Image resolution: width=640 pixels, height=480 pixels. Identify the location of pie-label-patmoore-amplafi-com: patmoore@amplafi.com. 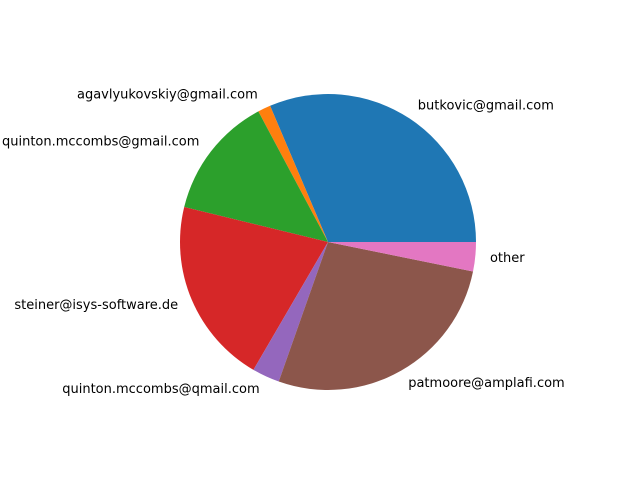
(486, 383).